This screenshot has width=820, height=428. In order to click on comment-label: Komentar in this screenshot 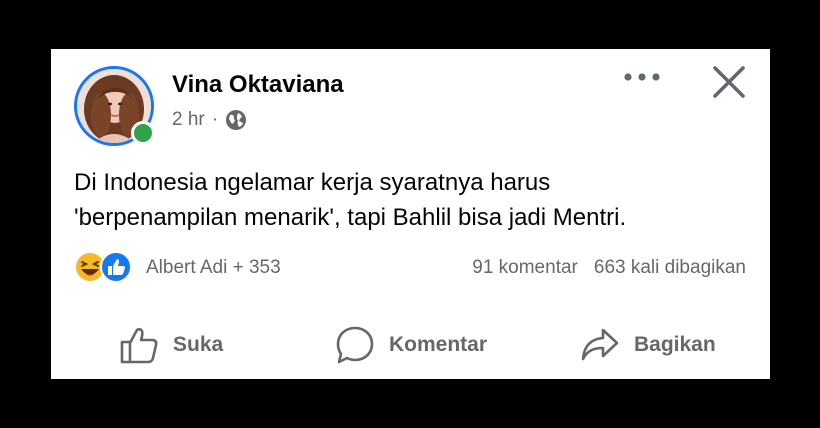, I will do `click(438, 344)`.